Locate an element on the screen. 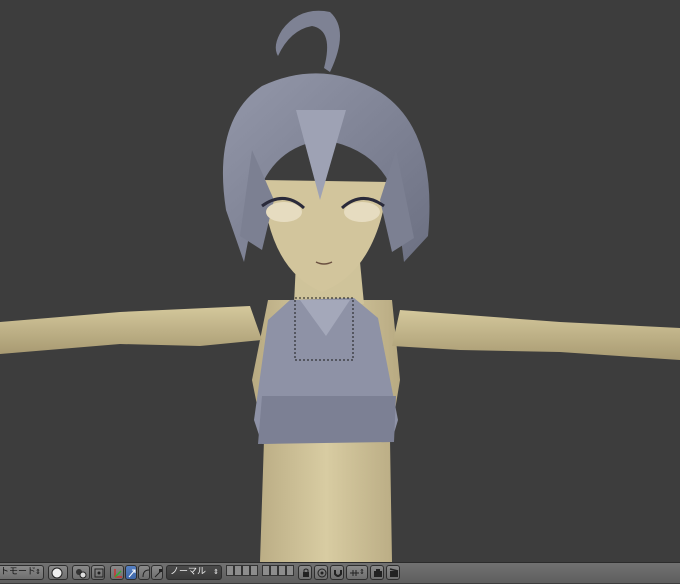 This screenshot has width=680, height=584. snap-icon is located at coordinates (99, 575).